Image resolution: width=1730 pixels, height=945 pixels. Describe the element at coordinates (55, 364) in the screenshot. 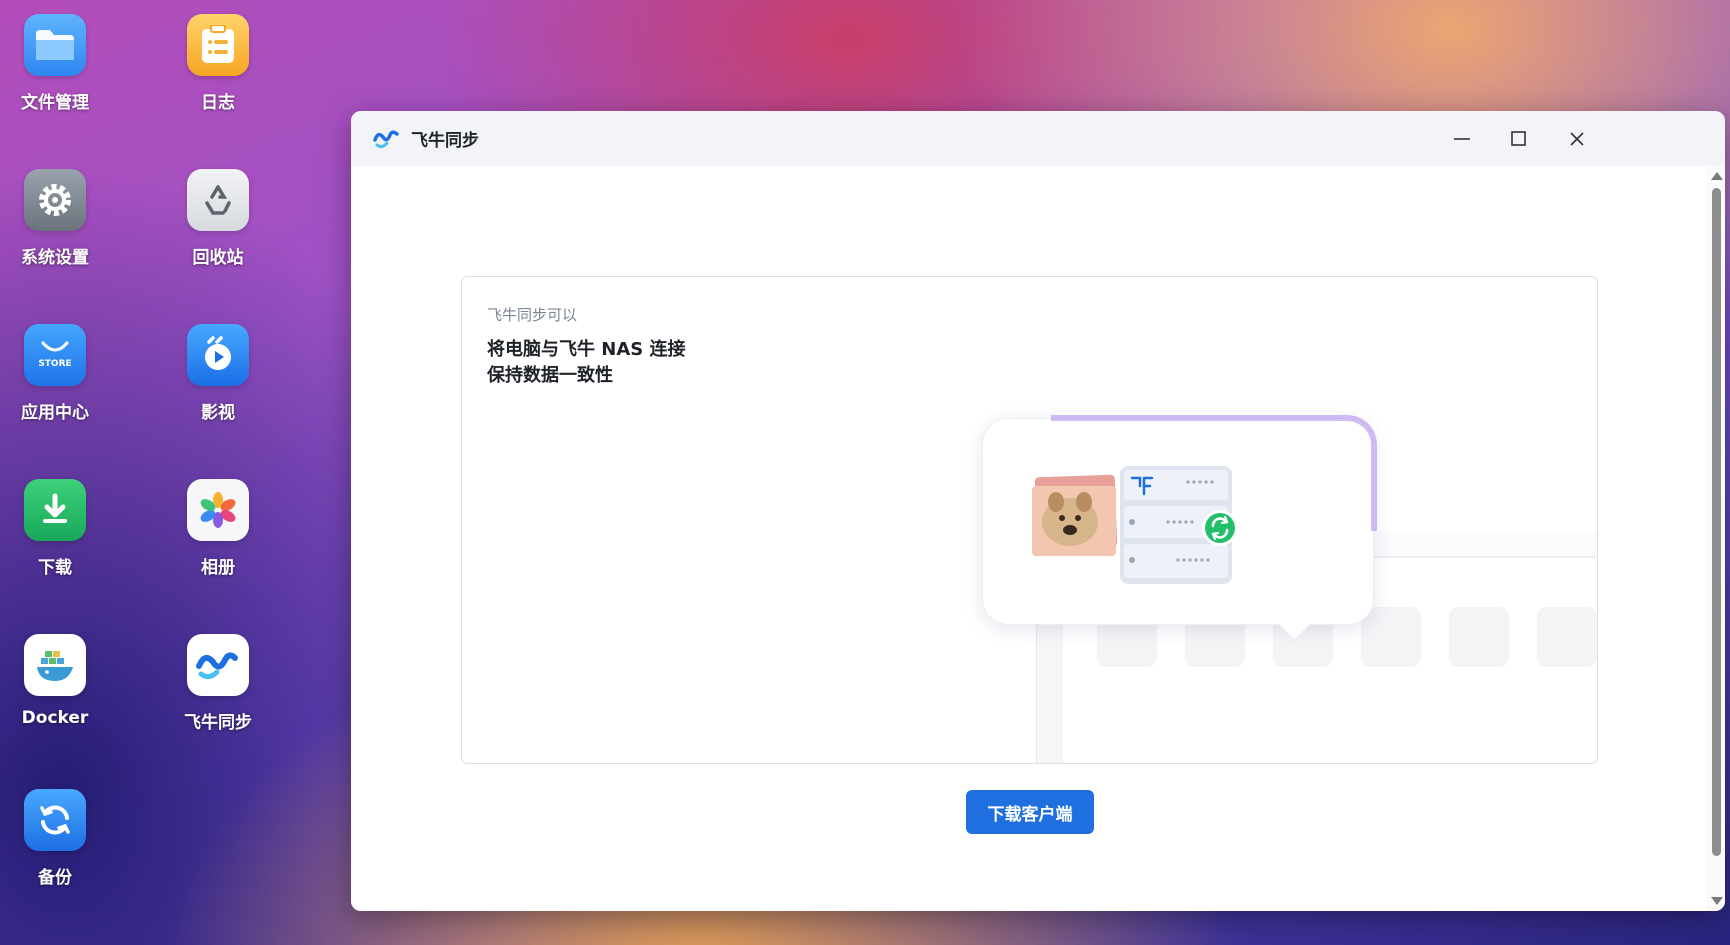

I see `store-badge-text: STORE` at that location.